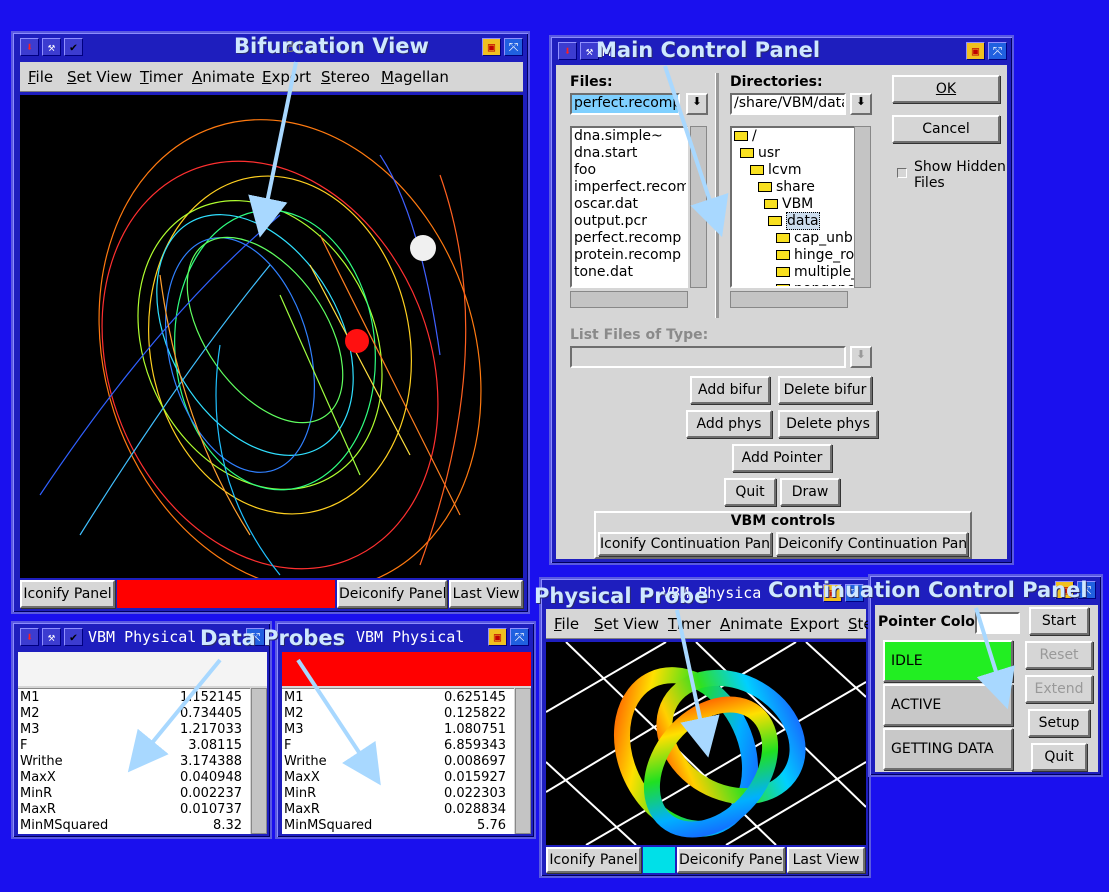 This screenshot has width=1109, height=892. What do you see at coordinates (810, 492) in the screenshot?
I see `draw-button: Draw` at bounding box center [810, 492].